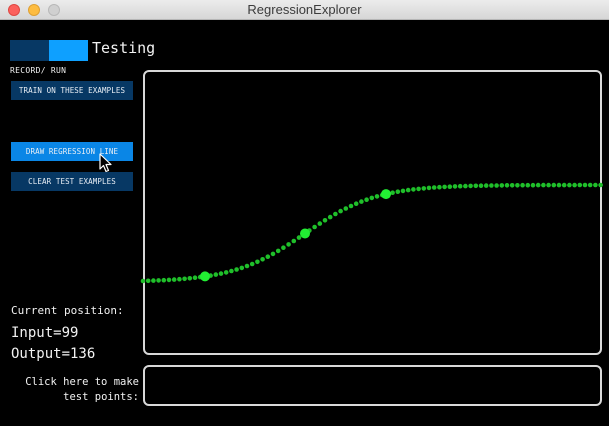 Image resolution: width=609 pixels, height=426 pixels. I want to click on toggle-record-segment, so click(29, 50).